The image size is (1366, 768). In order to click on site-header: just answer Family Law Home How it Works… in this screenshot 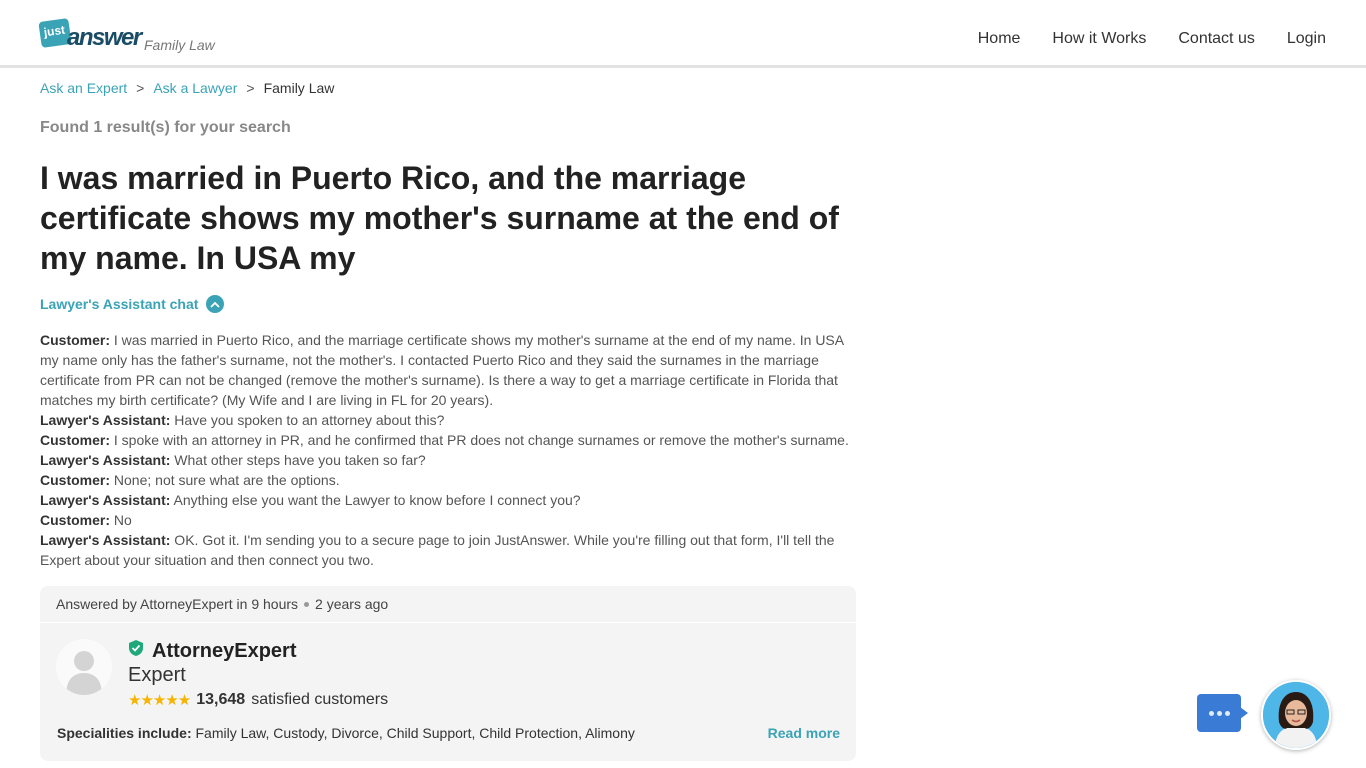, I will do `click(683, 34)`.